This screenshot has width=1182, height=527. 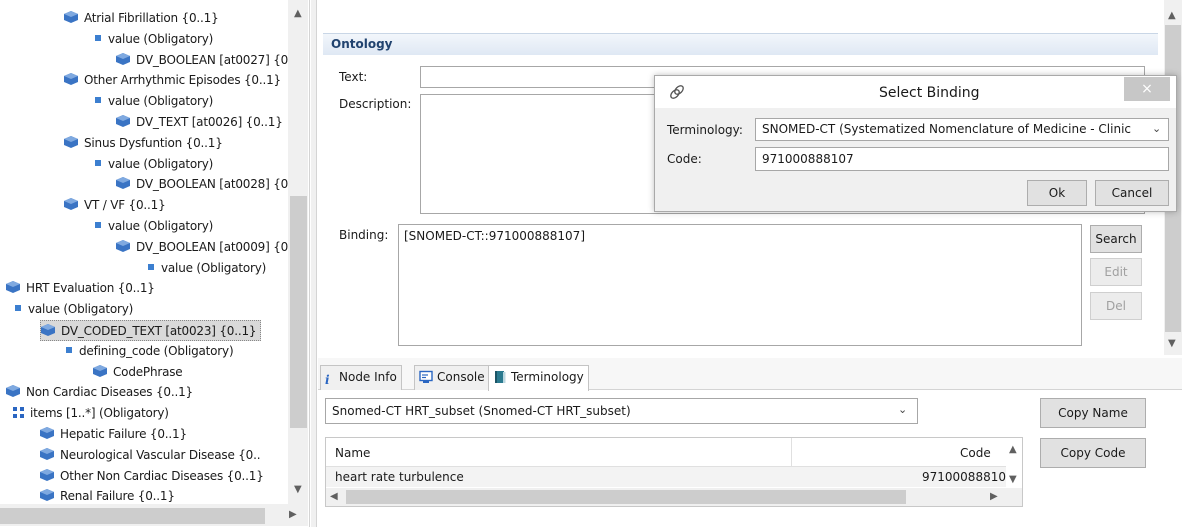 I want to click on close-button: ×, so click(x=1147, y=89).